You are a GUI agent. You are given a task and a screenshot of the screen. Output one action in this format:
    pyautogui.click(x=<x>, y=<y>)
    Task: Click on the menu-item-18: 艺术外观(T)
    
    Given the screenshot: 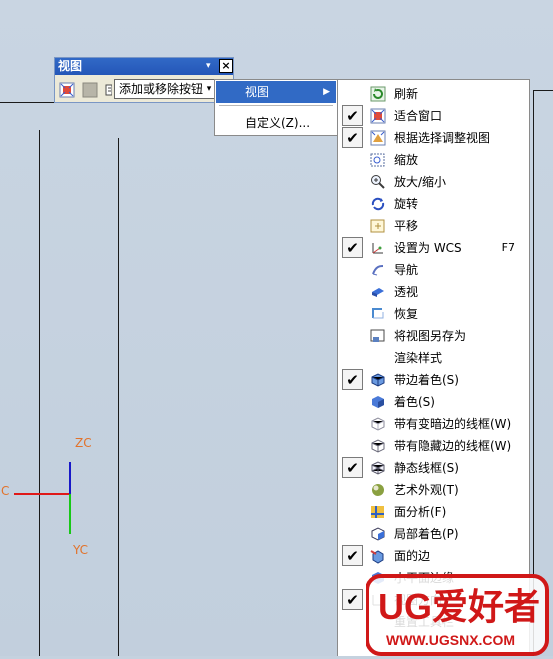 What is the action you would take?
    pyautogui.click(x=433, y=490)
    